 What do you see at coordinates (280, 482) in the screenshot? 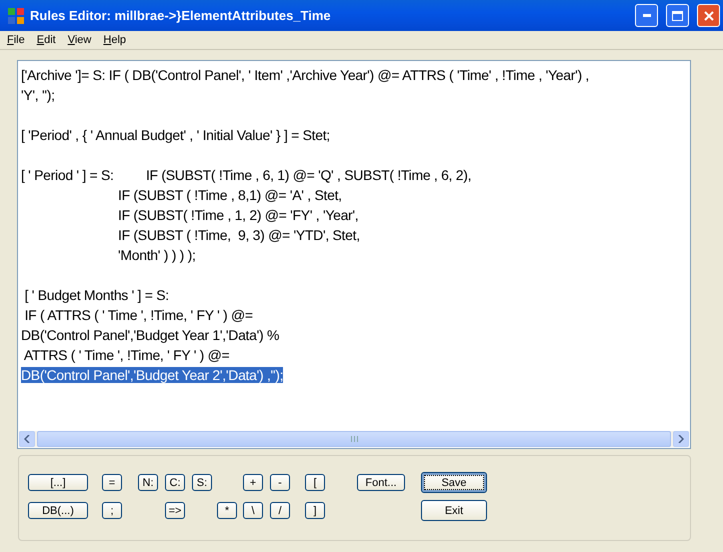
I see `insert-button: -` at bounding box center [280, 482].